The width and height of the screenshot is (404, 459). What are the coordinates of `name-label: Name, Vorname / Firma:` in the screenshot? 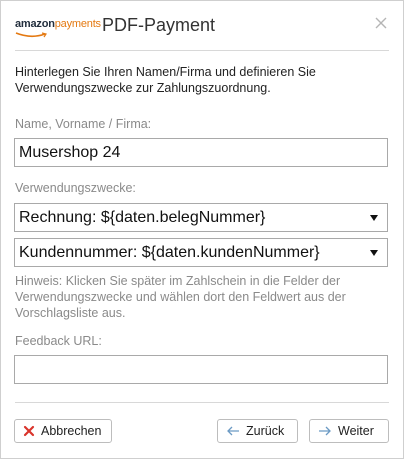 It's located at (83, 124).